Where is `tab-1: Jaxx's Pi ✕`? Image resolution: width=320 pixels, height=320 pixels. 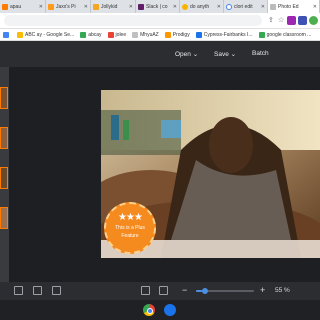
tab-1: Jaxx's Pi ✕ is located at coordinates (68, 6).